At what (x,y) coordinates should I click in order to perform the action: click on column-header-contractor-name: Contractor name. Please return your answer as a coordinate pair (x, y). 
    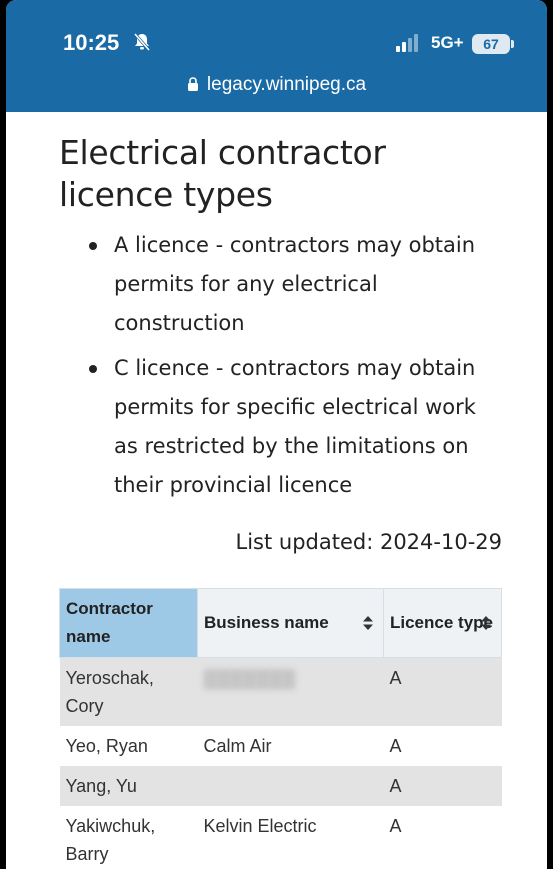
    Looking at the image, I should click on (128, 623).